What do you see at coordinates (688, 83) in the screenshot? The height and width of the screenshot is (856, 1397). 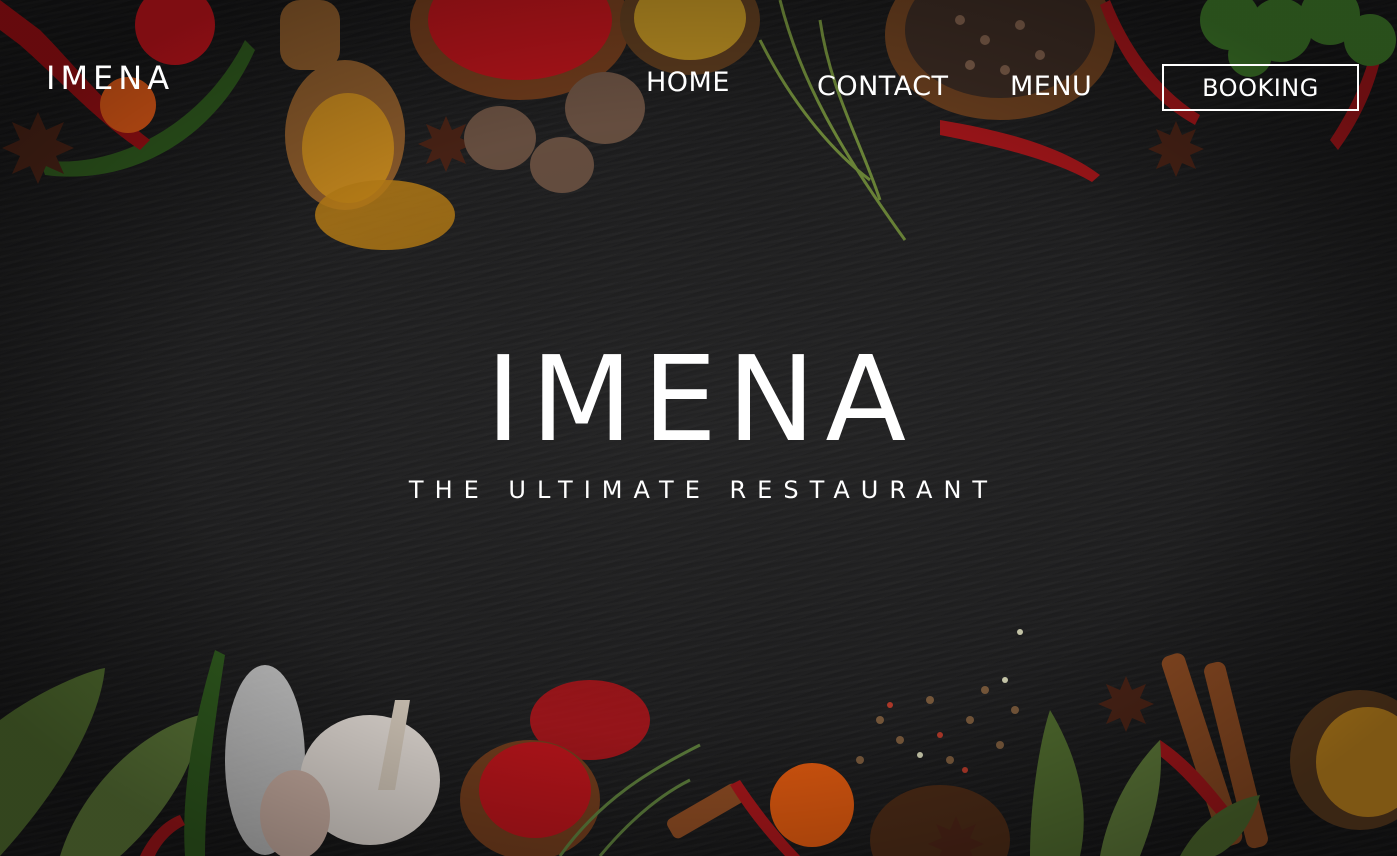 I see `nav-home-link: HOME` at bounding box center [688, 83].